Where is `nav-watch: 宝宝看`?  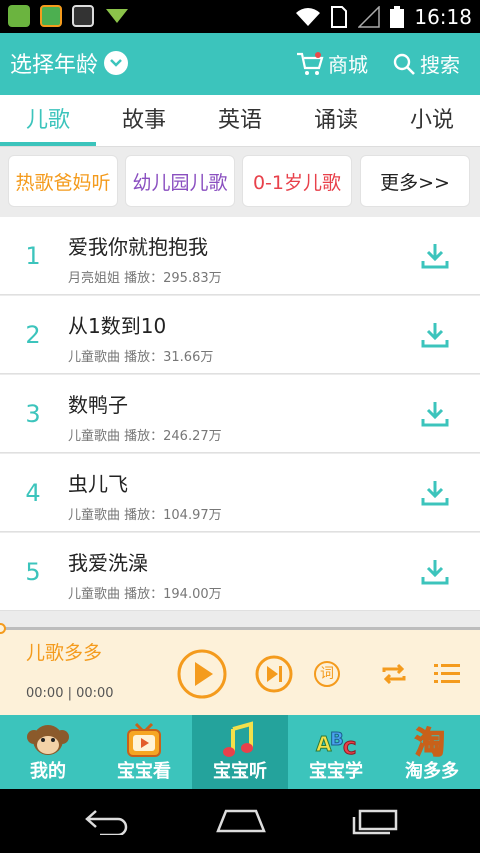 nav-watch: 宝宝看 is located at coordinates (144, 752).